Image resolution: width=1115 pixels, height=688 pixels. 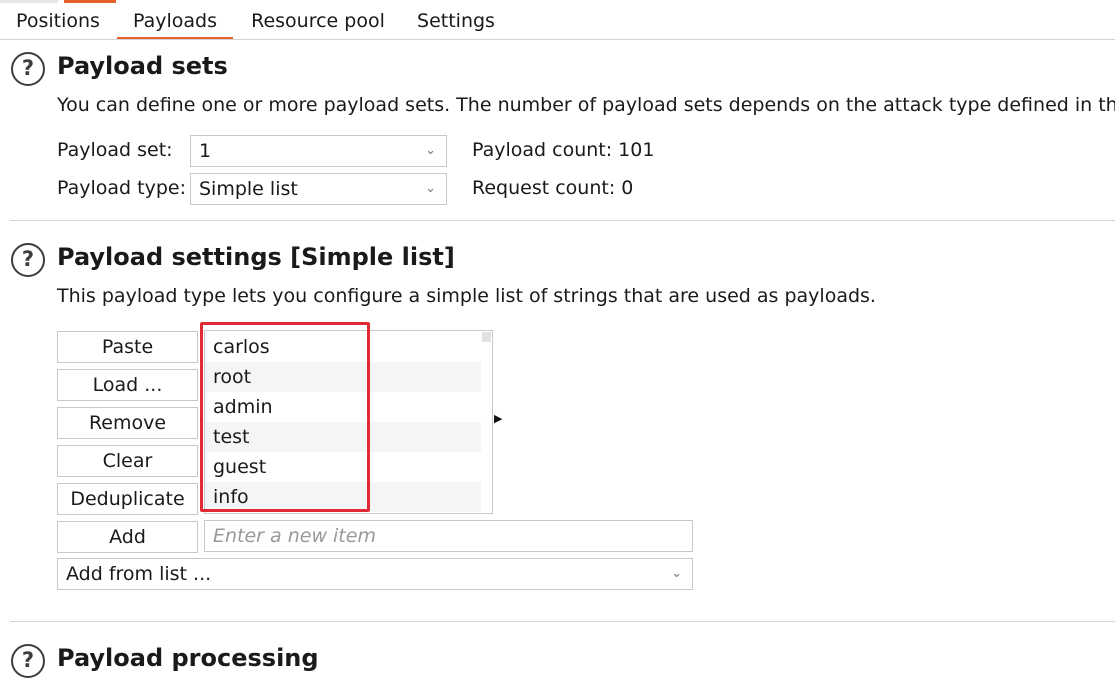 I want to click on paste-button: Paste, so click(x=127, y=347).